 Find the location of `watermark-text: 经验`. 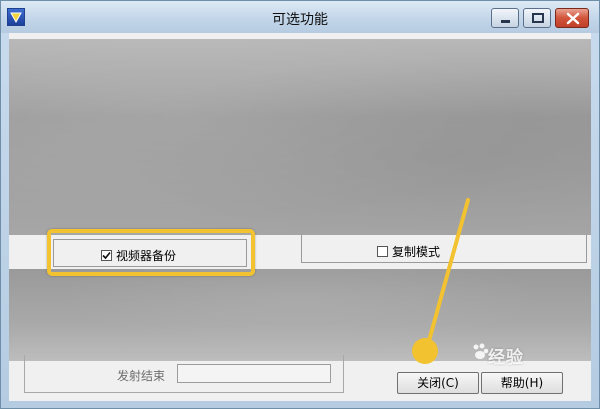

watermark-text: 经验 is located at coordinates (506, 358).